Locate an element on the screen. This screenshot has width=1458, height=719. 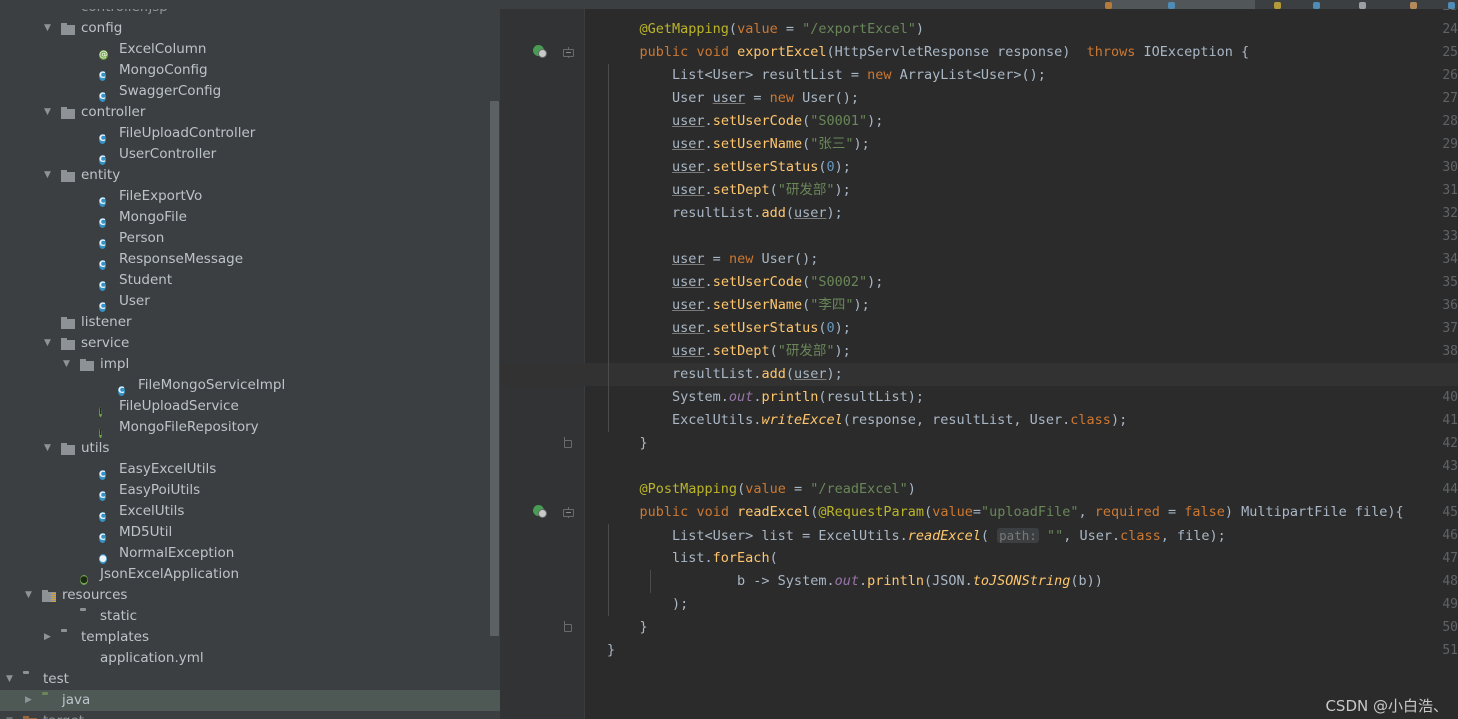
tree-item-swaggerconfig: C SwaggerConfig is located at coordinates (250, 91).